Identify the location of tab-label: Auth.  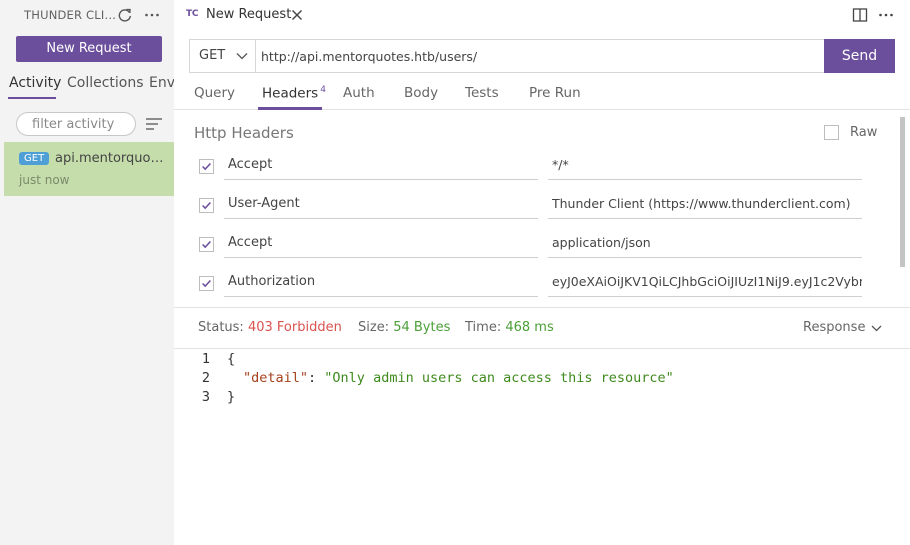
(359, 93).